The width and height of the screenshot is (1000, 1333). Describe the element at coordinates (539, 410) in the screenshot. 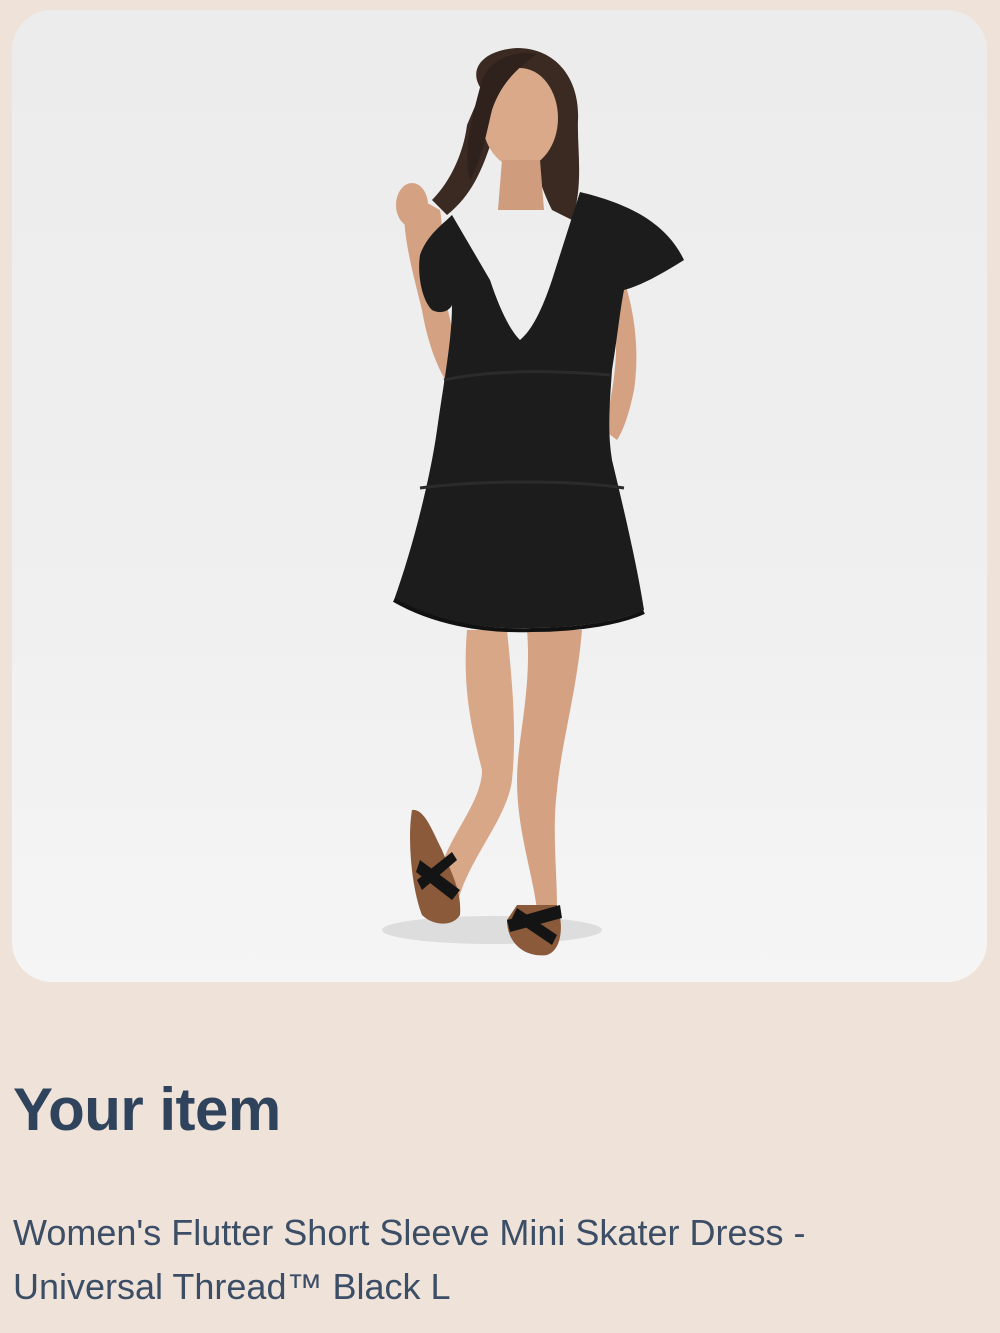

I see `dress` at that location.